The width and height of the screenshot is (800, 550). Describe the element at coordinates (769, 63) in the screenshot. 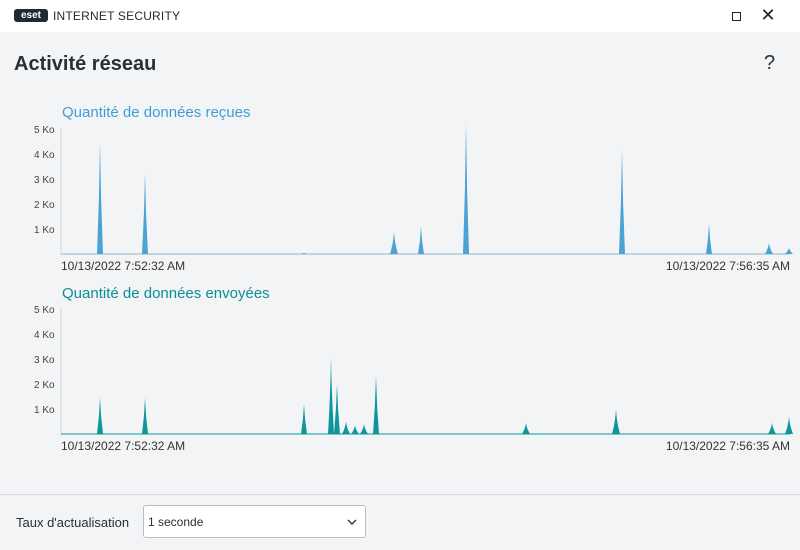

I see `help-icon: ?` at that location.